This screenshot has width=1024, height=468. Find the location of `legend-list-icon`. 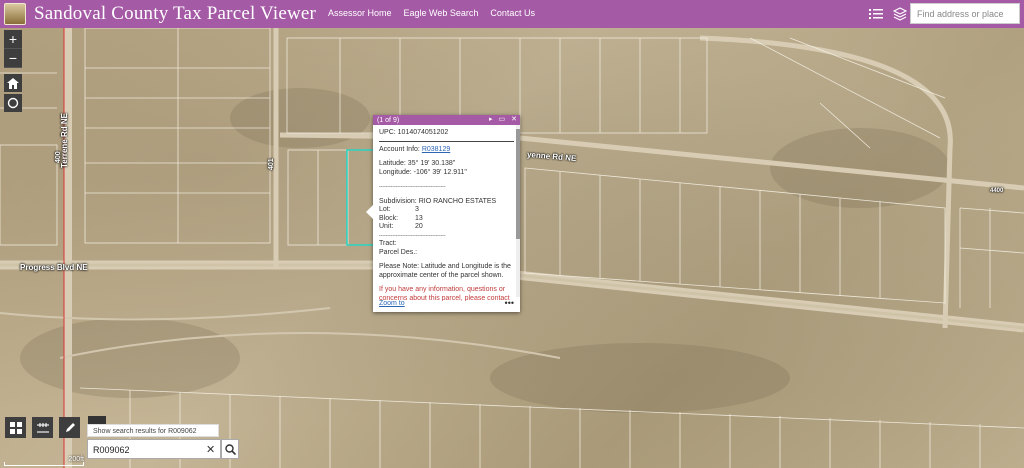

legend-list-icon is located at coordinates (876, 14).